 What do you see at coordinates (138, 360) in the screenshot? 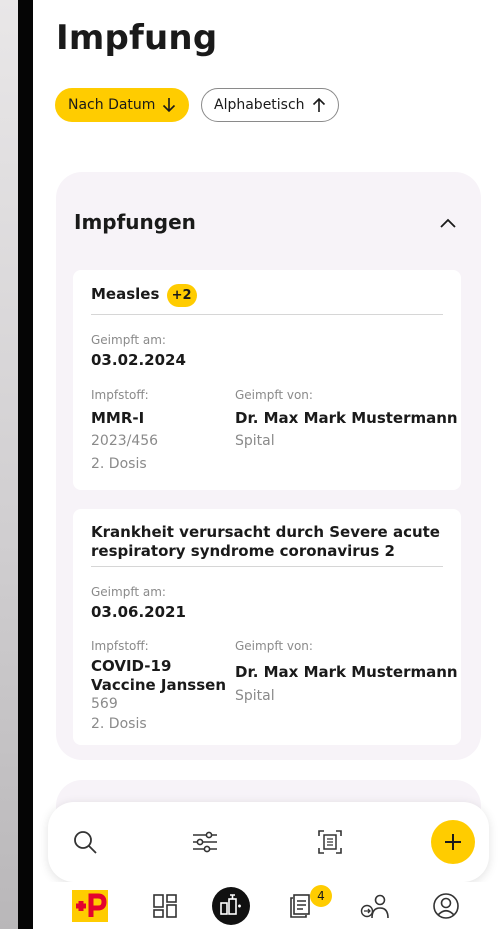
I see `vaccination-date: 03.02.2024` at bounding box center [138, 360].